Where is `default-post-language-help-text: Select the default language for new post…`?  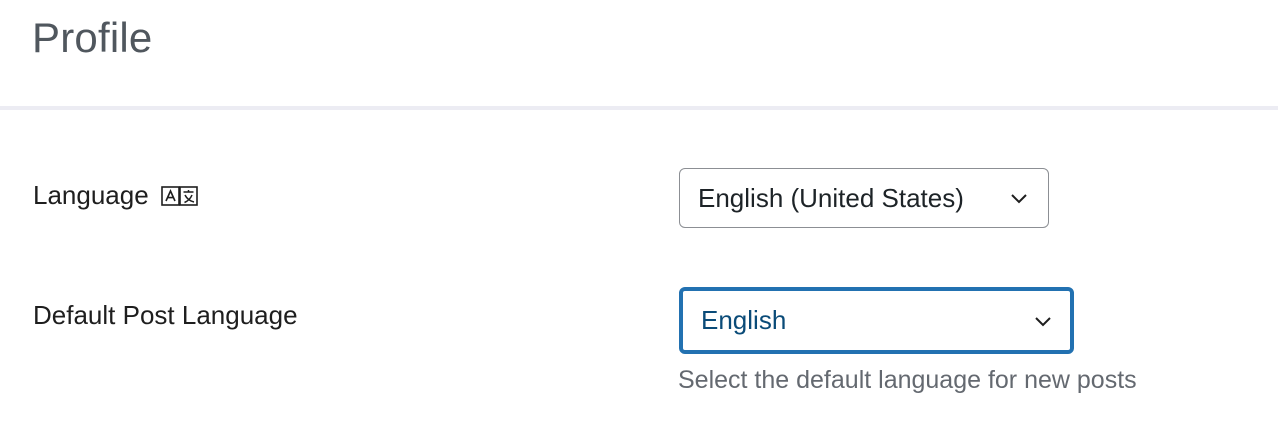 default-post-language-help-text: Select the default language for new post… is located at coordinates (907, 380).